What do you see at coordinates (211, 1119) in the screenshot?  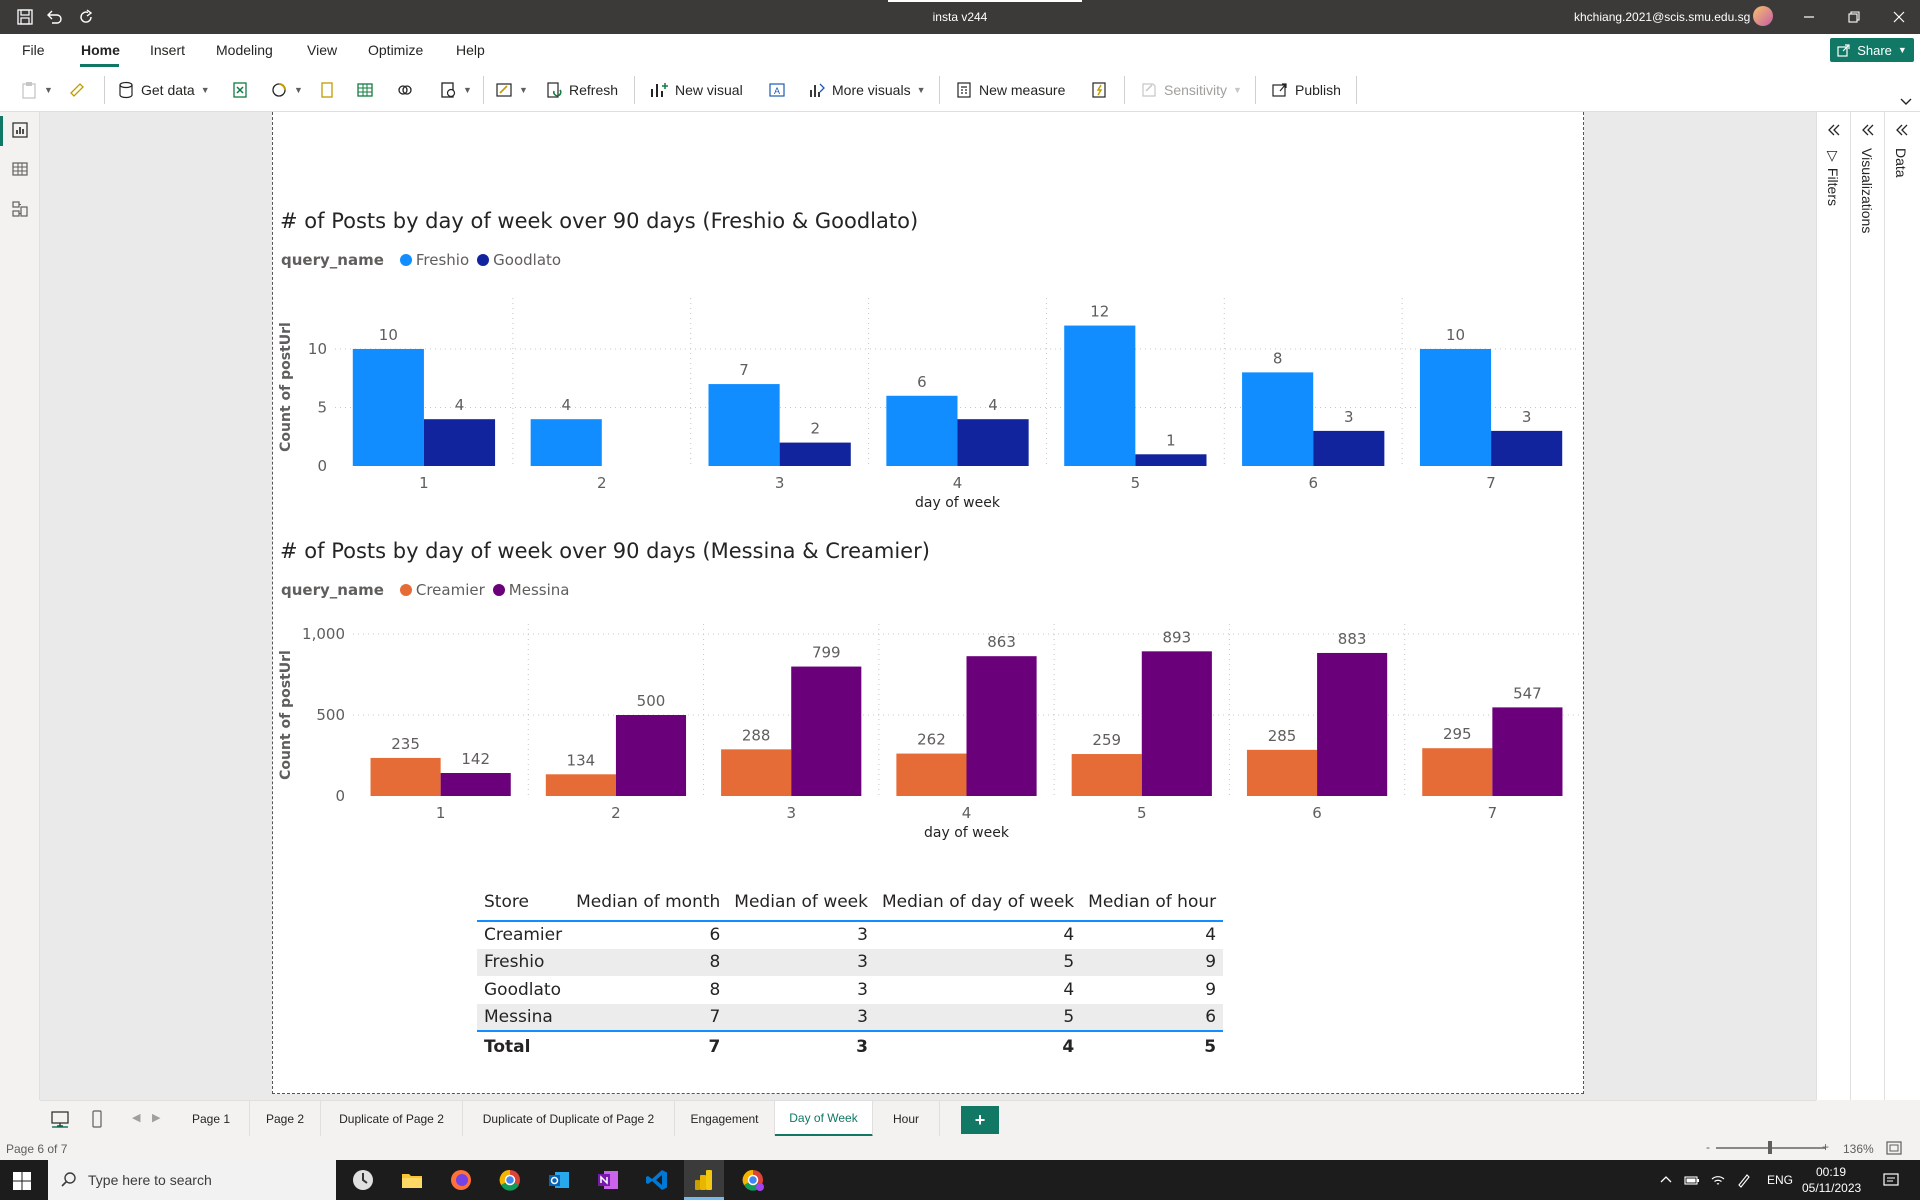 I see `page-tab-page-1: Page 1` at bounding box center [211, 1119].